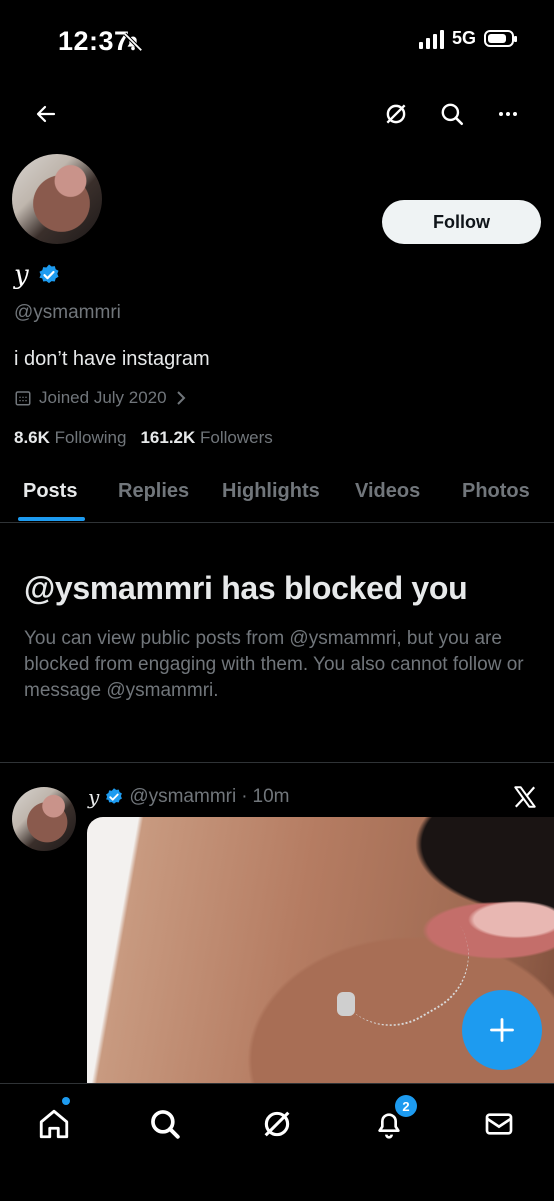 Image resolution: width=554 pixels, height=1201 pixels. I want to click on bottom-nav: 2, so click(277, 1142).